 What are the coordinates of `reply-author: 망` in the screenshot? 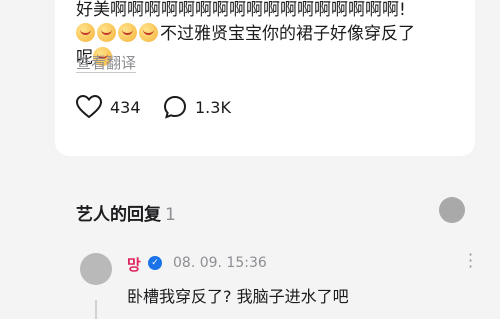 It's located at (134, 264).